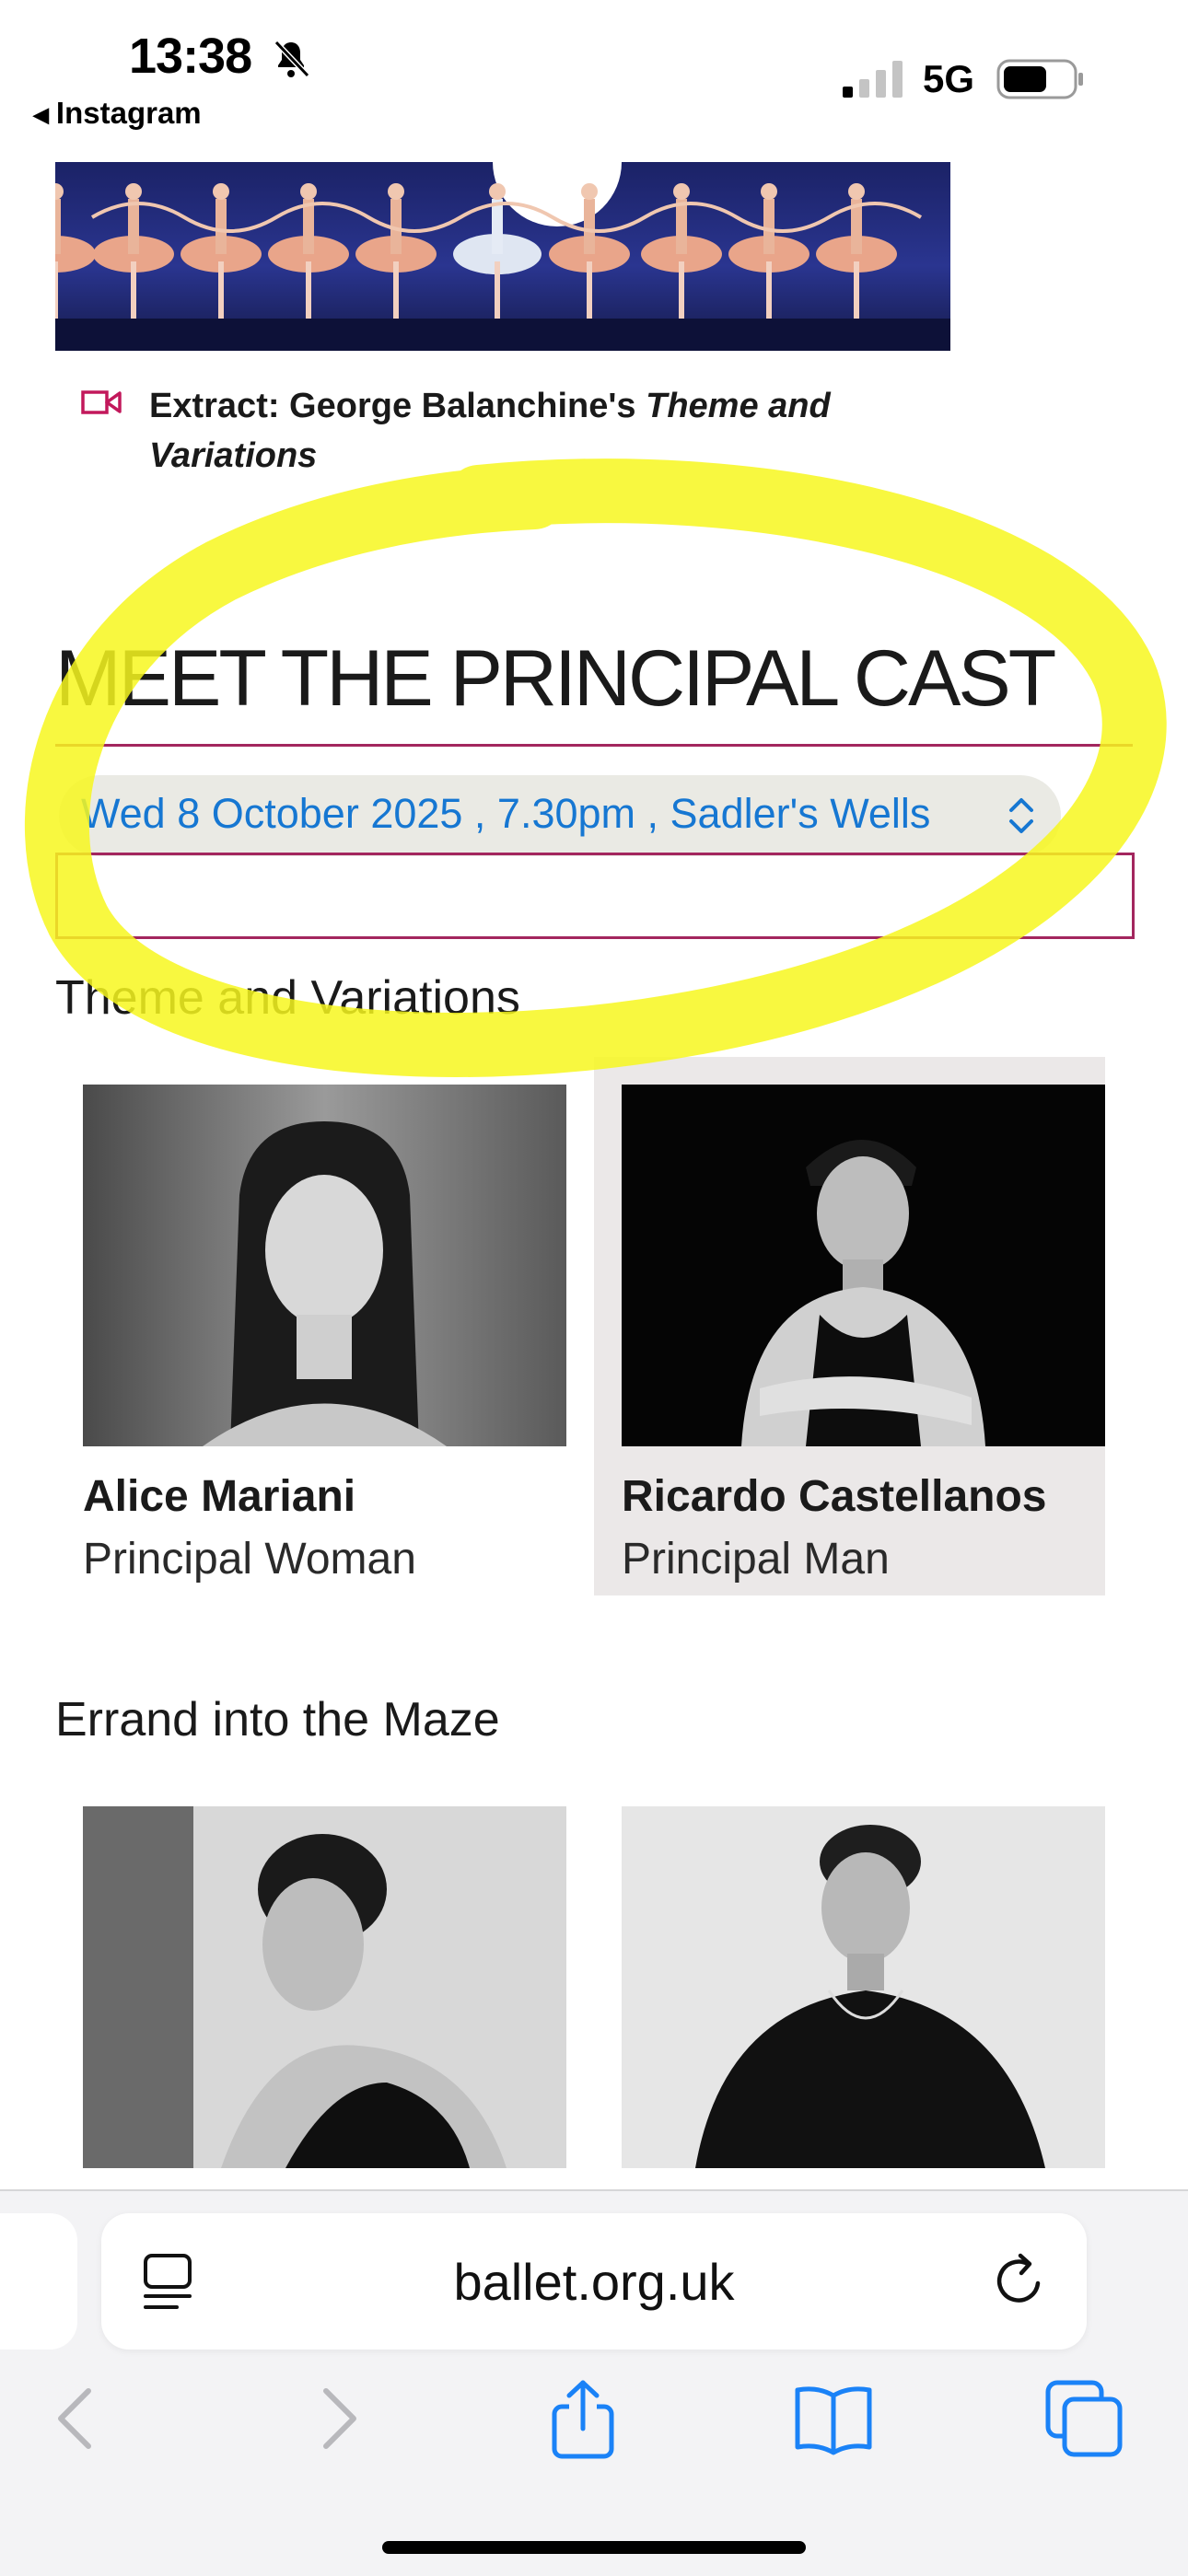 Image resolution: width=1188 pixels, height=2576 pixels. Describe the element at coordinates (835, 1496) in the screenshot. I see `dancer-name: Ricardo Castellanos` at that location.